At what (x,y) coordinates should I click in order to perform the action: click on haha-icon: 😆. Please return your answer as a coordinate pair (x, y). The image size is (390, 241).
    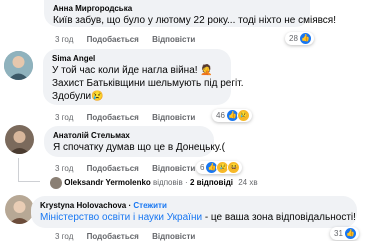
    Looking at the image, I should click on (234, 167).